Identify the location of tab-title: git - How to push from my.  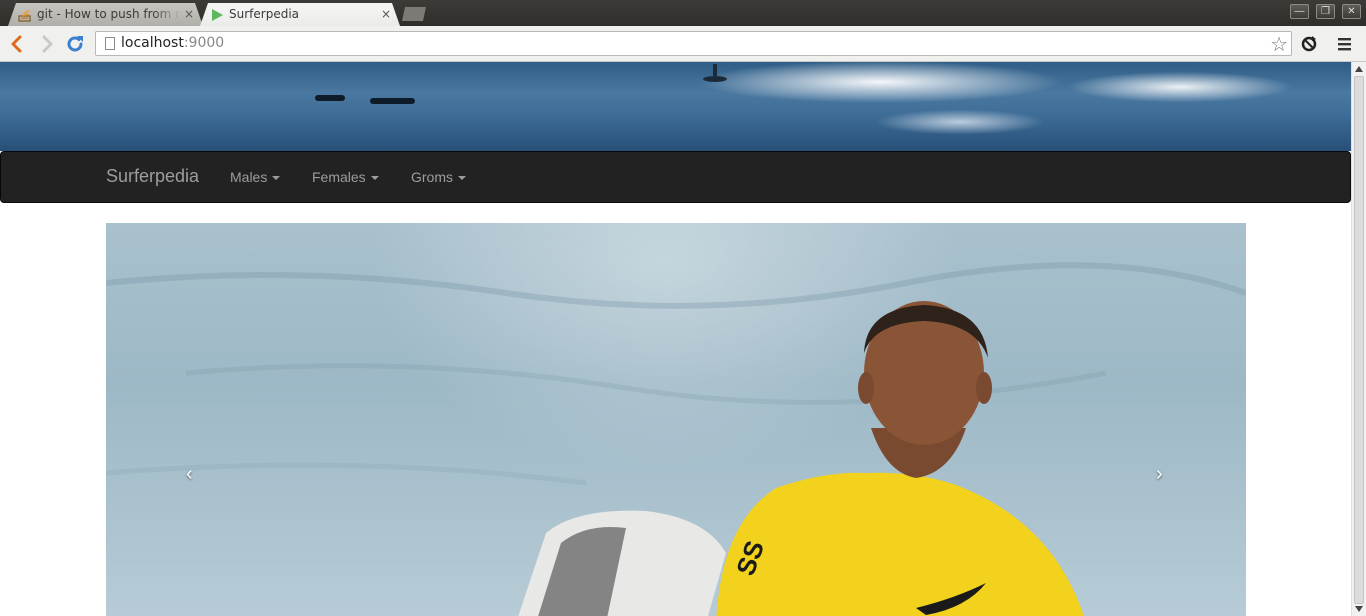
(109, 14).